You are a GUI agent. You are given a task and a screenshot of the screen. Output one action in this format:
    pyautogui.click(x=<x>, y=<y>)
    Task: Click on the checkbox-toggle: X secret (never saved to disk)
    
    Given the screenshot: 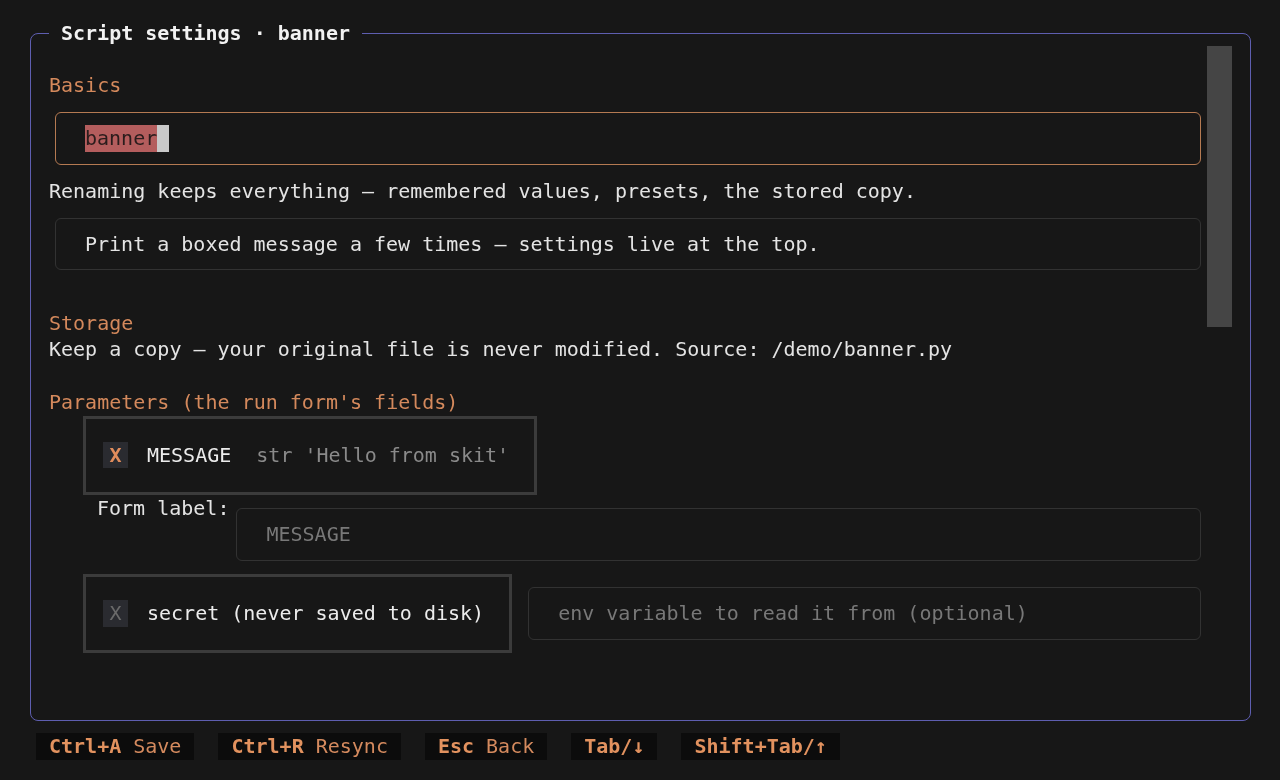 What is the action you would take?
    pyautogui.click(x=298, y=613)
    